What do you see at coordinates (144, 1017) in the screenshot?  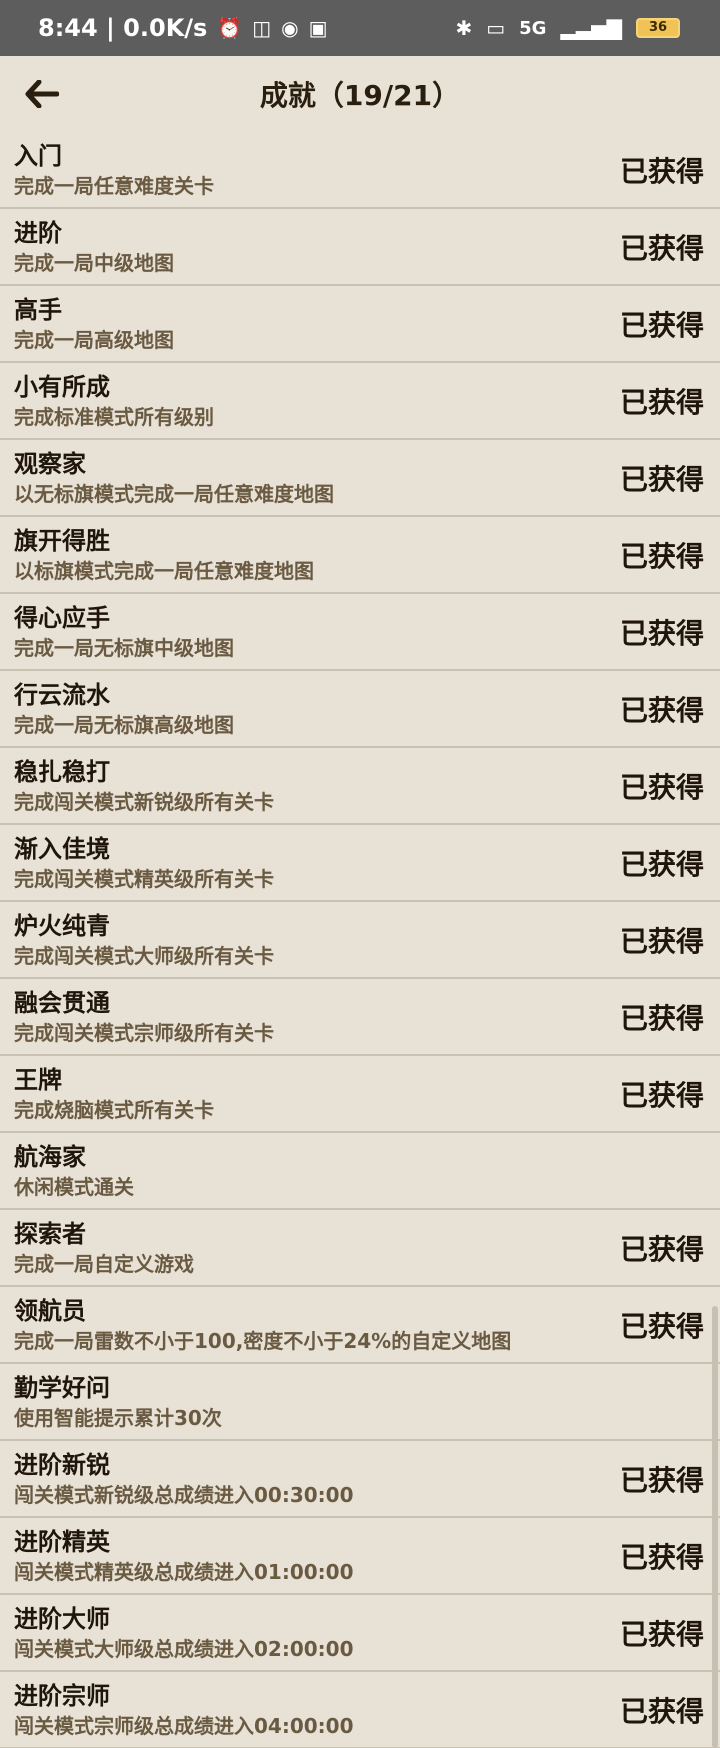 I see `achievement-text: 融会贯通 完成闯关模式宗师级所有关卡` at bounding box center [144, 1017].